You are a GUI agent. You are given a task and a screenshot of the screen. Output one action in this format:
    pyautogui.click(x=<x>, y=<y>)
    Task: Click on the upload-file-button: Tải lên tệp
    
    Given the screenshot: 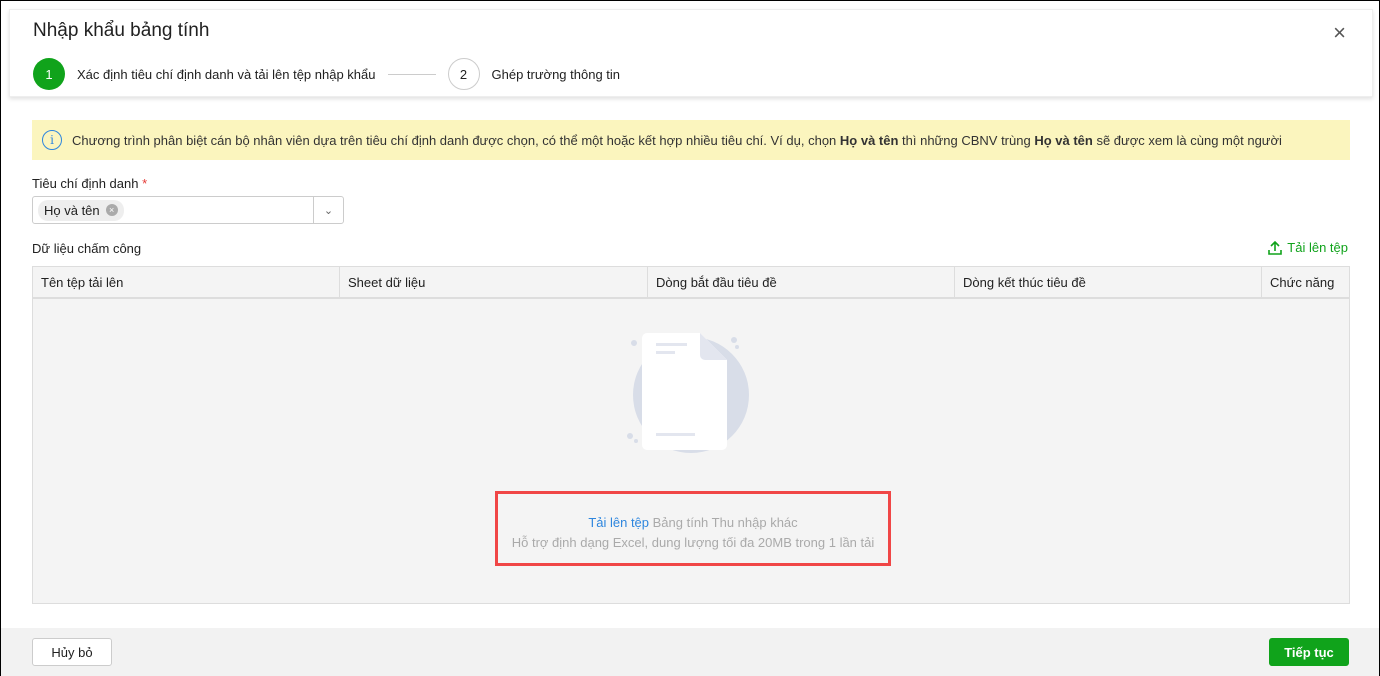 What is the action you would take?
    pyautogui.click(x=1308, y=247)
    